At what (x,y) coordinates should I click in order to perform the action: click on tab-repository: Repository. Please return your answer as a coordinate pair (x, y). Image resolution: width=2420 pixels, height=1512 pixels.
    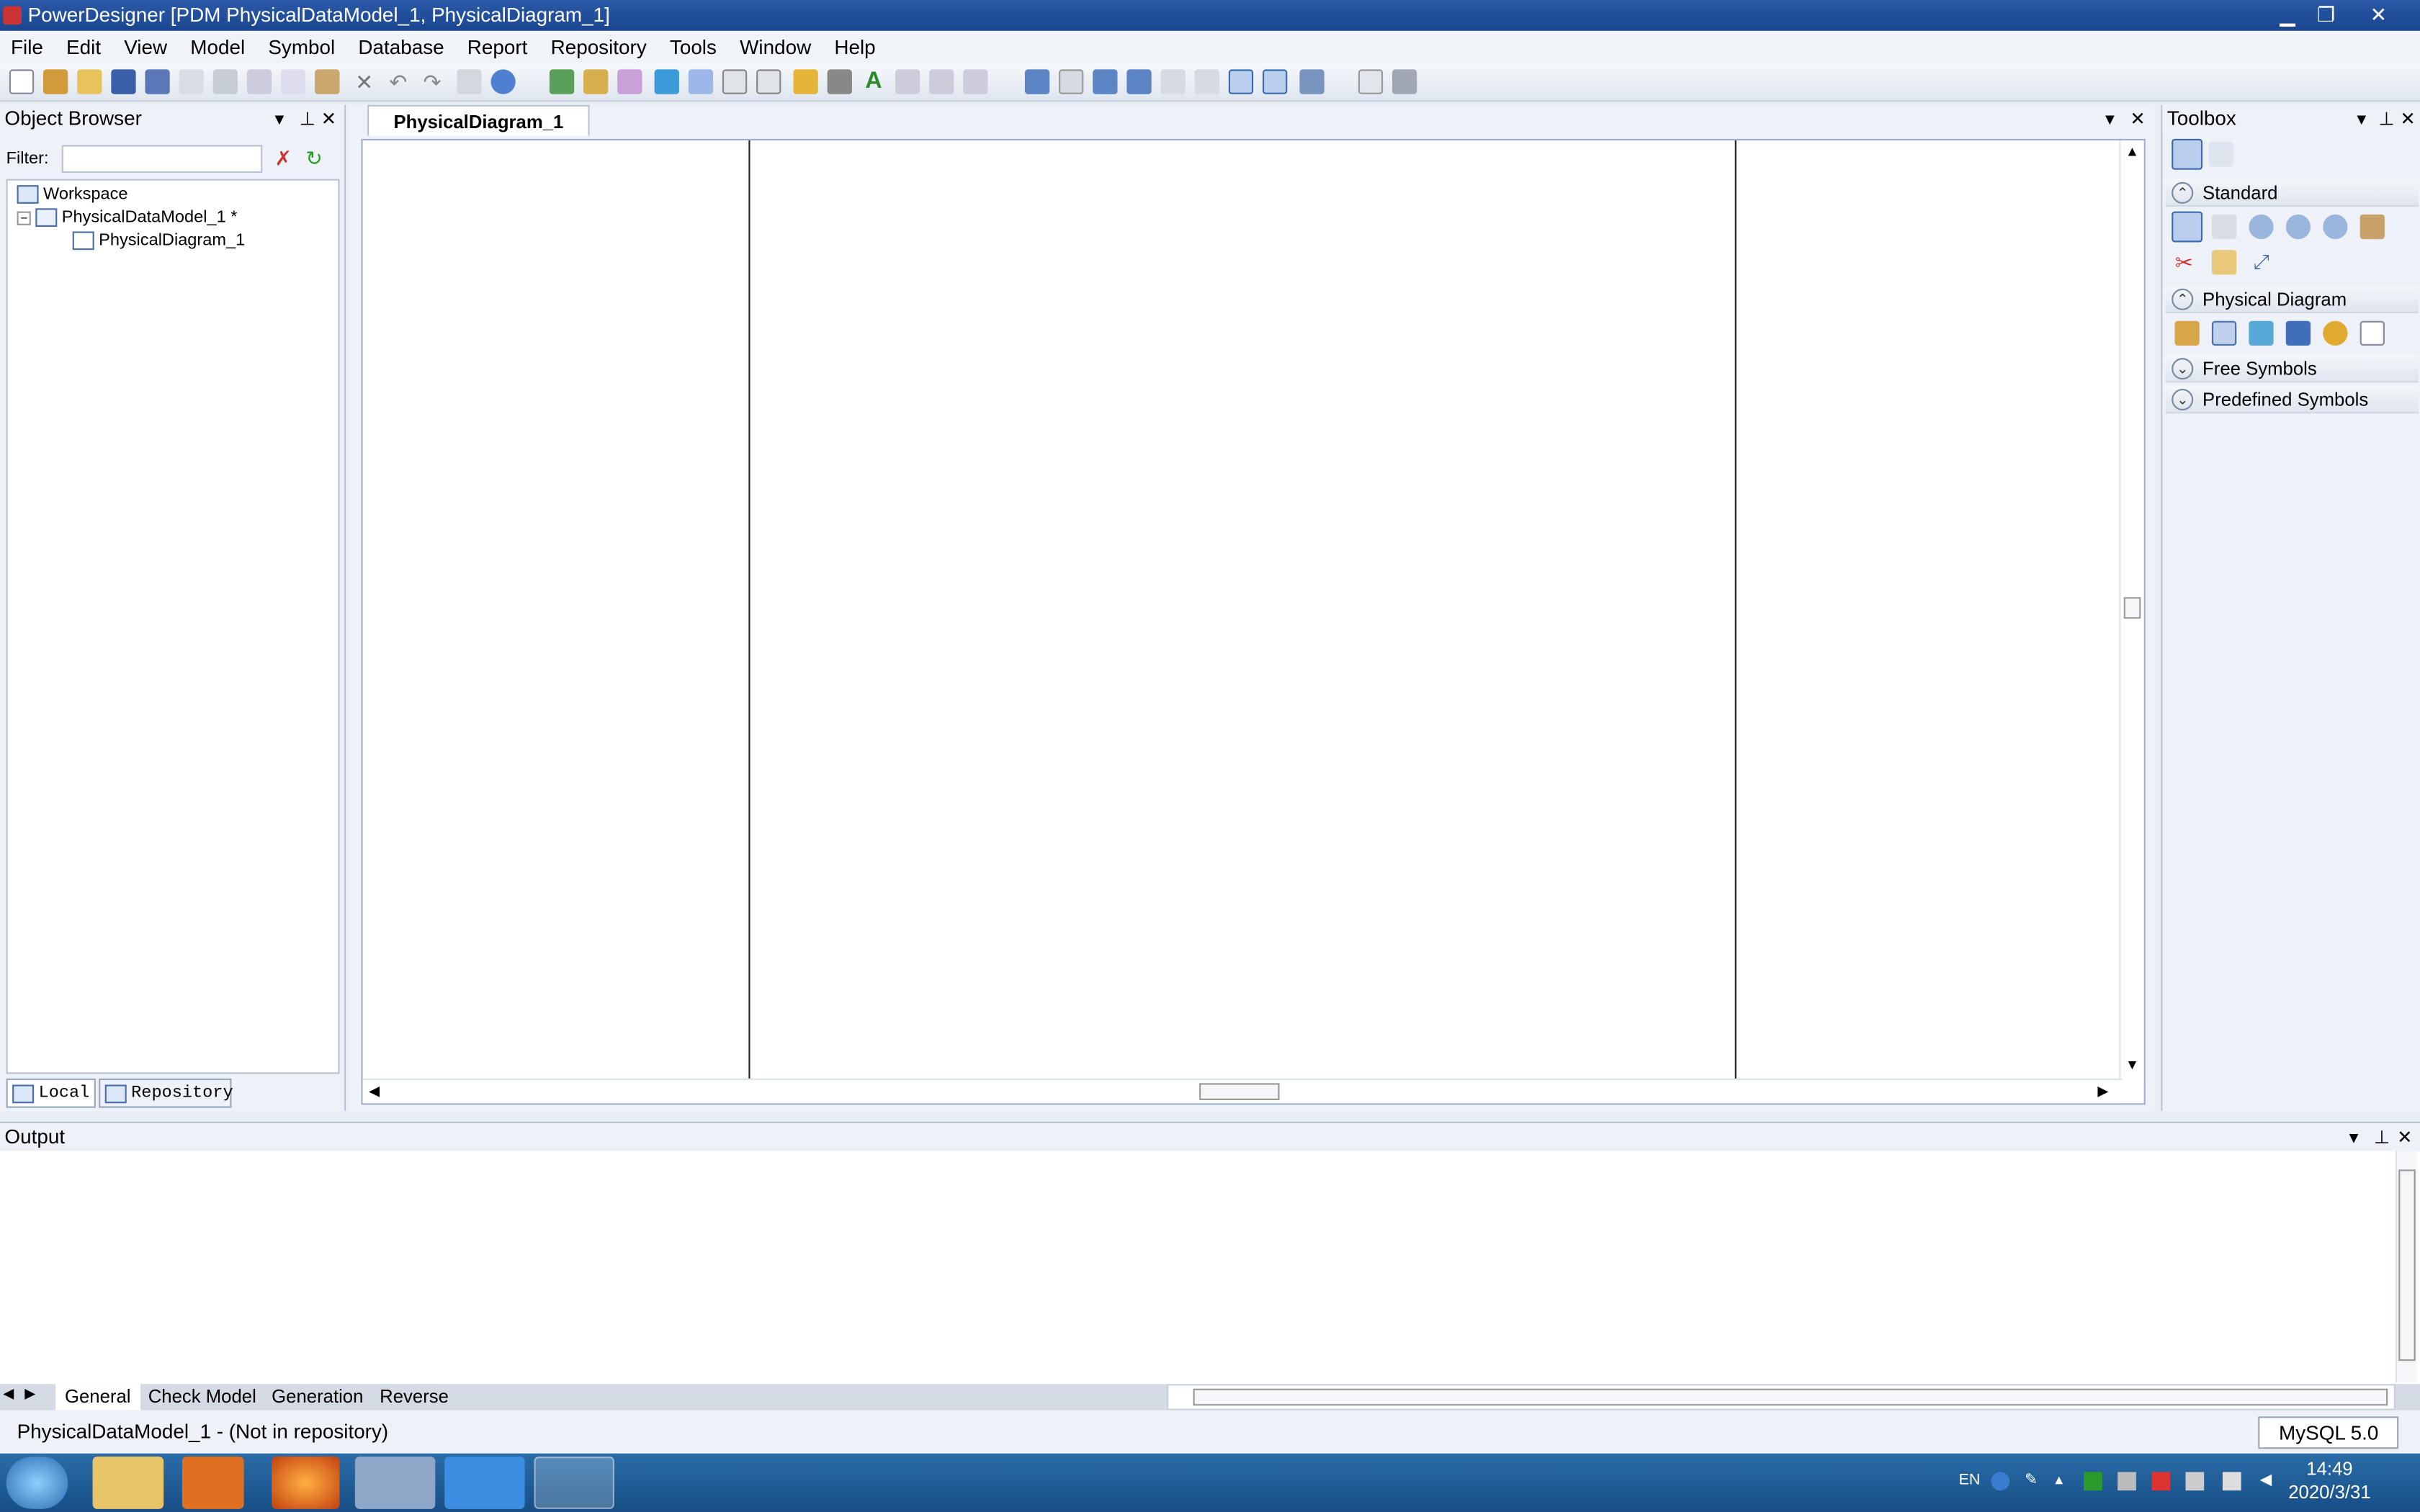
    Looking at the image, I should click on (166, 1093).